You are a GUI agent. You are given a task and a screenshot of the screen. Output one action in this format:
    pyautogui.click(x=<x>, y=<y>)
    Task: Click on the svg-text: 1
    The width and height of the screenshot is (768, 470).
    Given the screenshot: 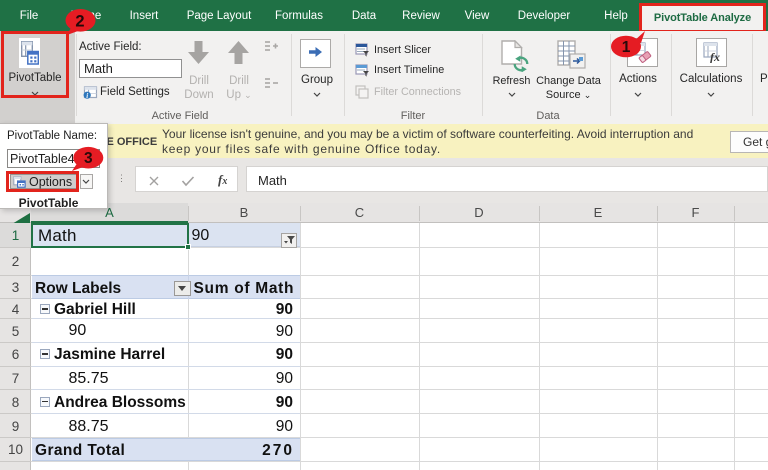 What is the action you would take?
    pyautogui.click(x=626, y=47)
    